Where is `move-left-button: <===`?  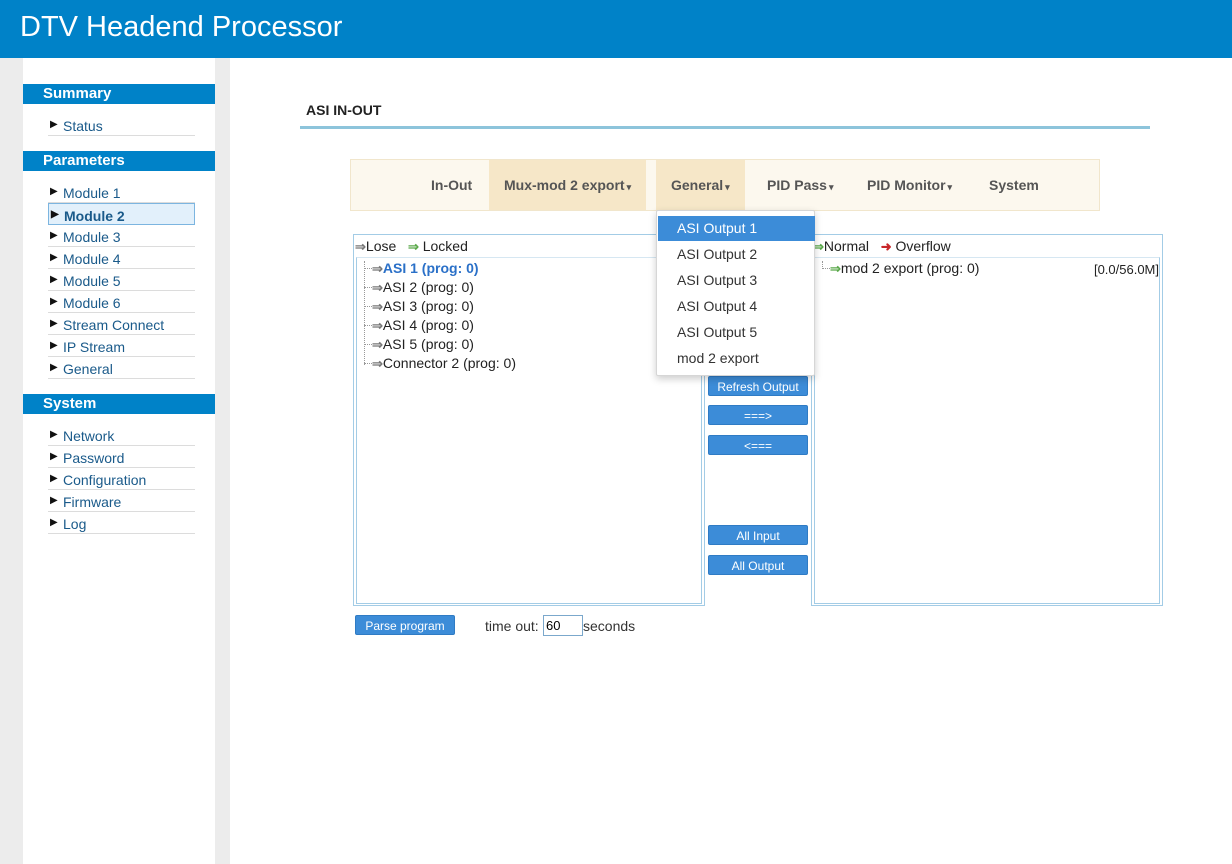 move-left-button: <=== is located at coordinates (758, 445).